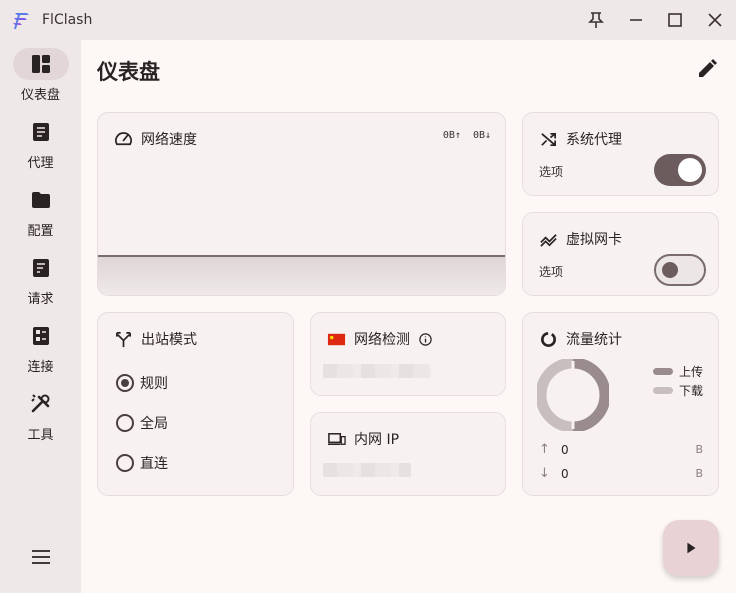 Image resolution: width=736 pixels, height=593 pixels. Describe the element at coordinates (40, 231) in the screenshot. I see `sidebar-item-label: 配置` at that location.